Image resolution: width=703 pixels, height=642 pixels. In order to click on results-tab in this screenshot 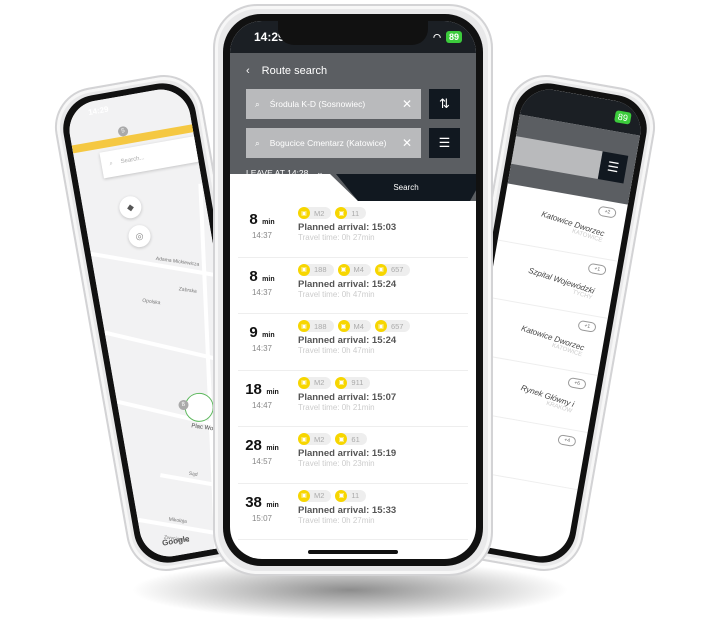, I will do `click(294, 187)`.